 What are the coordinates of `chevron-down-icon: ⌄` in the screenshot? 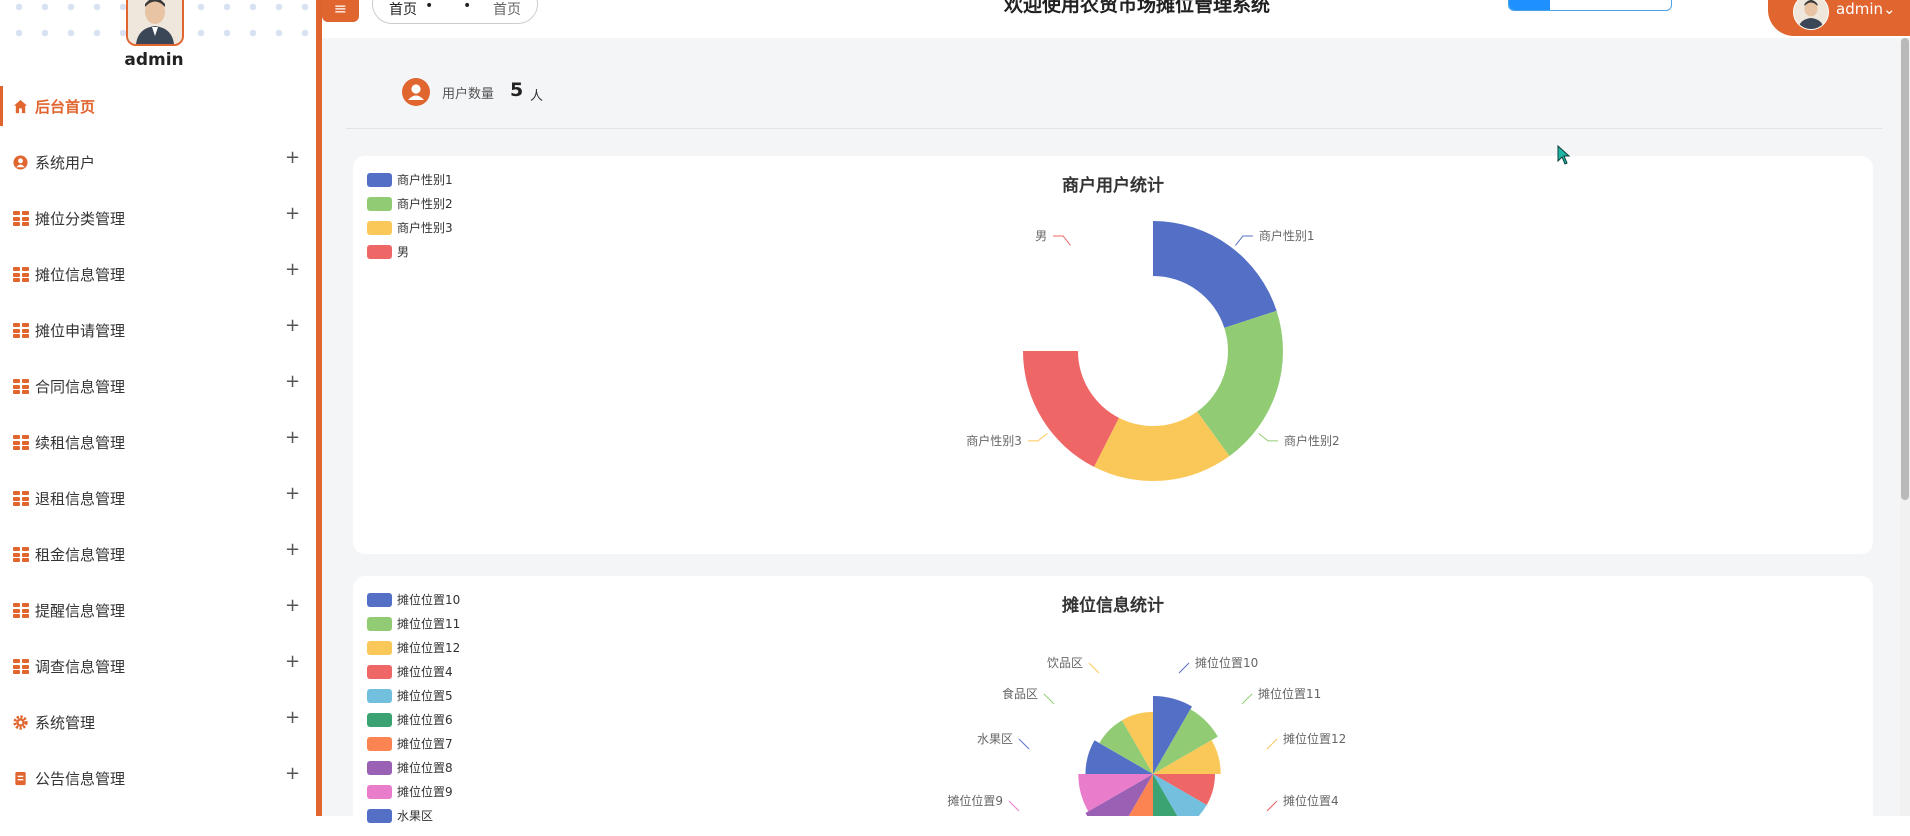 It's located at (1889, 9).